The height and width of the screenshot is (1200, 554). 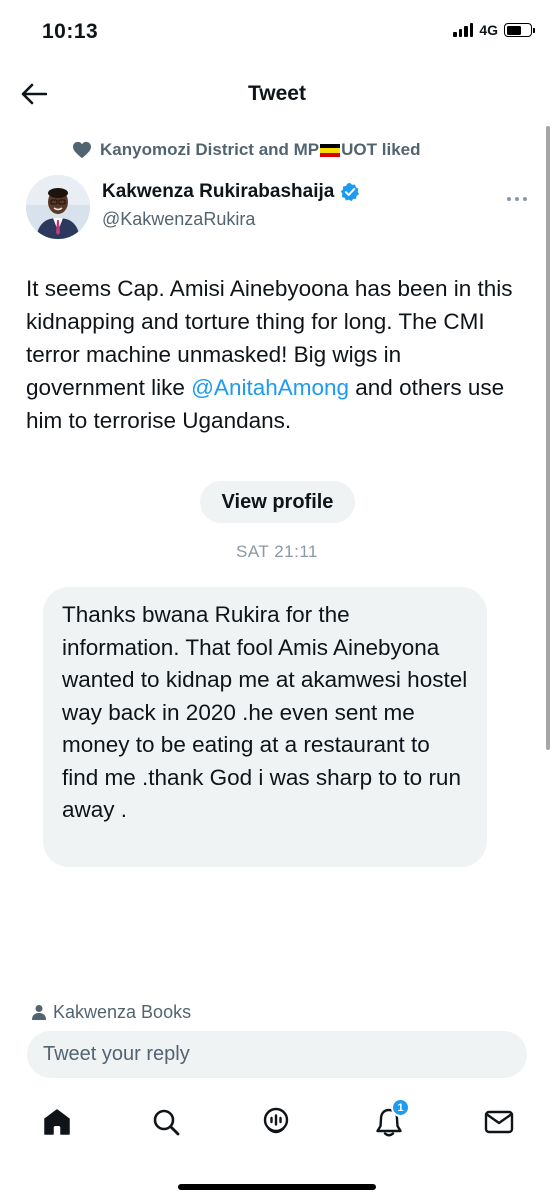 I want to click on footer-author-text: Kakwenza Books, so click(x=122, y=1011).